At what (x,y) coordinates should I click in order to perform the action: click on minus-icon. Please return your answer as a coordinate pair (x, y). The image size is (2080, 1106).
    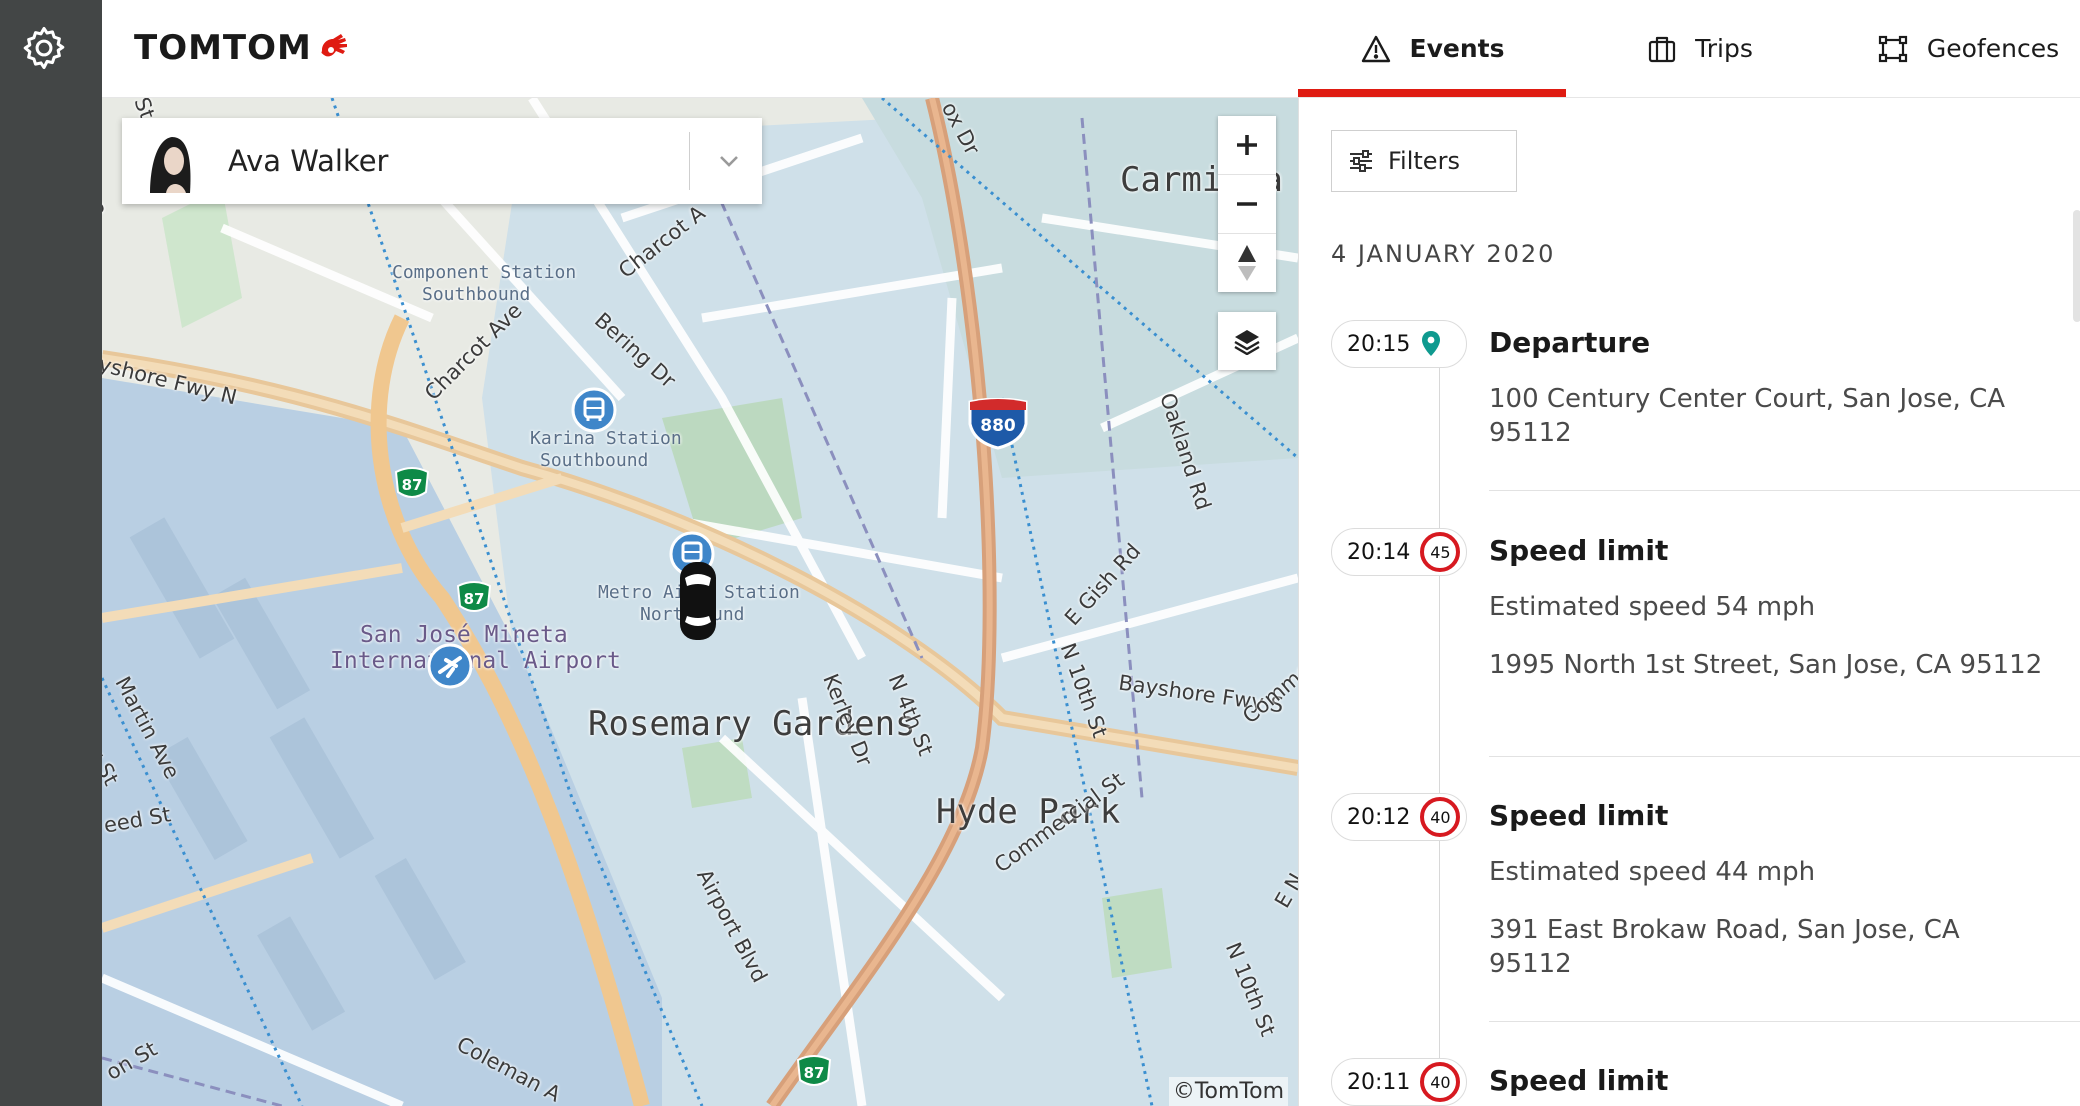
    Looking at the image, I should click on (1247, 204).